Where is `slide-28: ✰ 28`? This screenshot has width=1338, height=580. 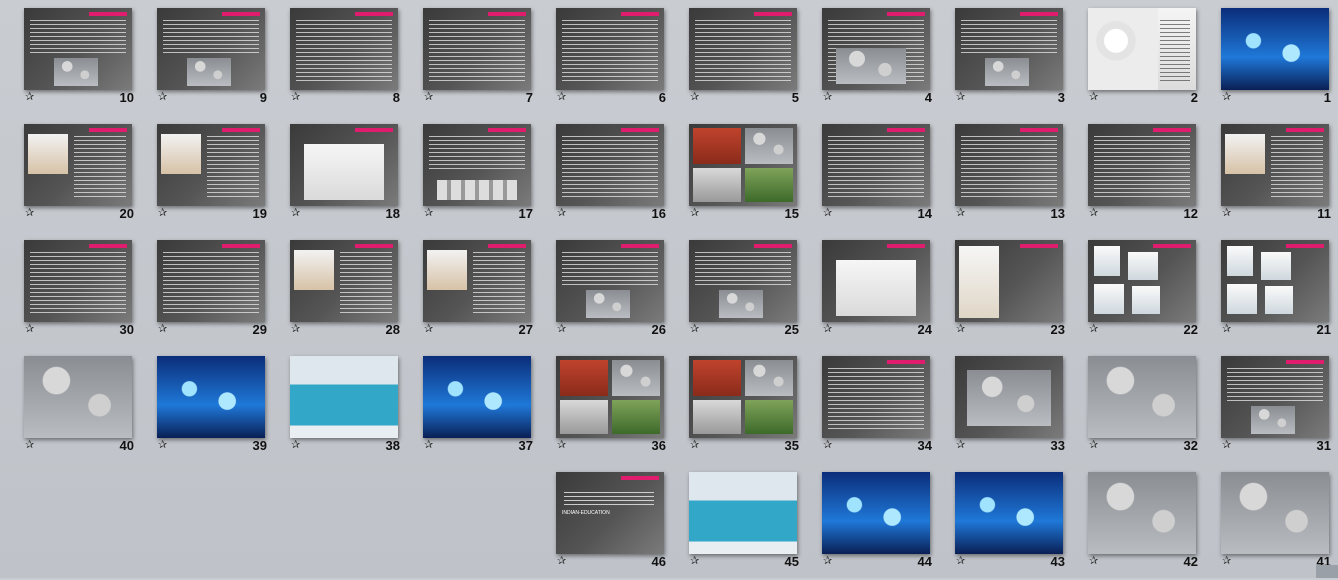
slide-28: ✰ 28 is located at coordinates (343, 290).